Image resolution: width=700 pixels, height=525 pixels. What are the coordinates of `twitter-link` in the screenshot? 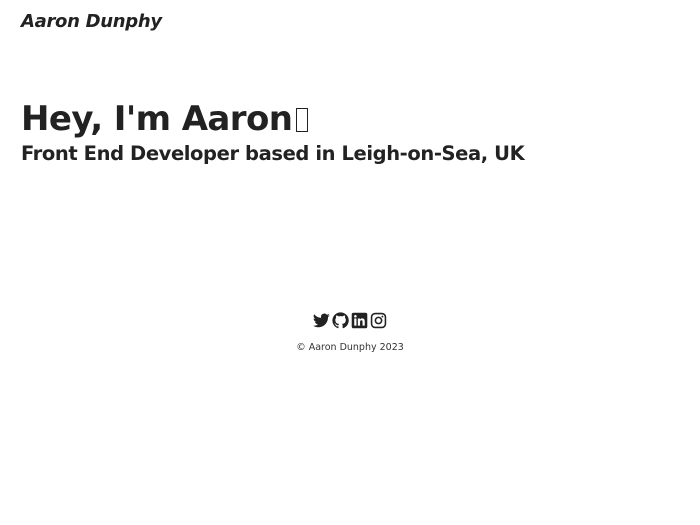 It's located at (322, 320).